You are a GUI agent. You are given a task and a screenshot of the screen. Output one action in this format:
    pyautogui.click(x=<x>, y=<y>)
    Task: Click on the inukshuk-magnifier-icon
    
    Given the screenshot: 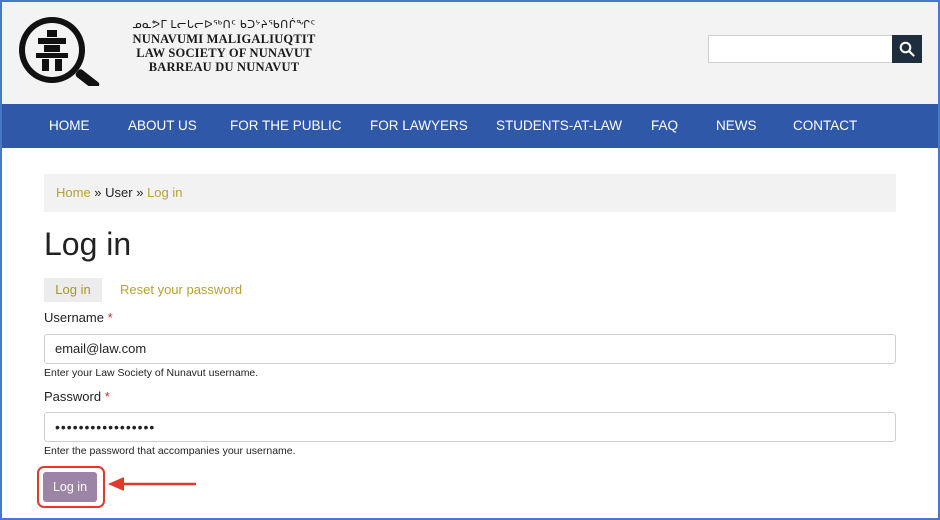 What is the action you would take?
    pyautogui.click(x=66, y=50)
    